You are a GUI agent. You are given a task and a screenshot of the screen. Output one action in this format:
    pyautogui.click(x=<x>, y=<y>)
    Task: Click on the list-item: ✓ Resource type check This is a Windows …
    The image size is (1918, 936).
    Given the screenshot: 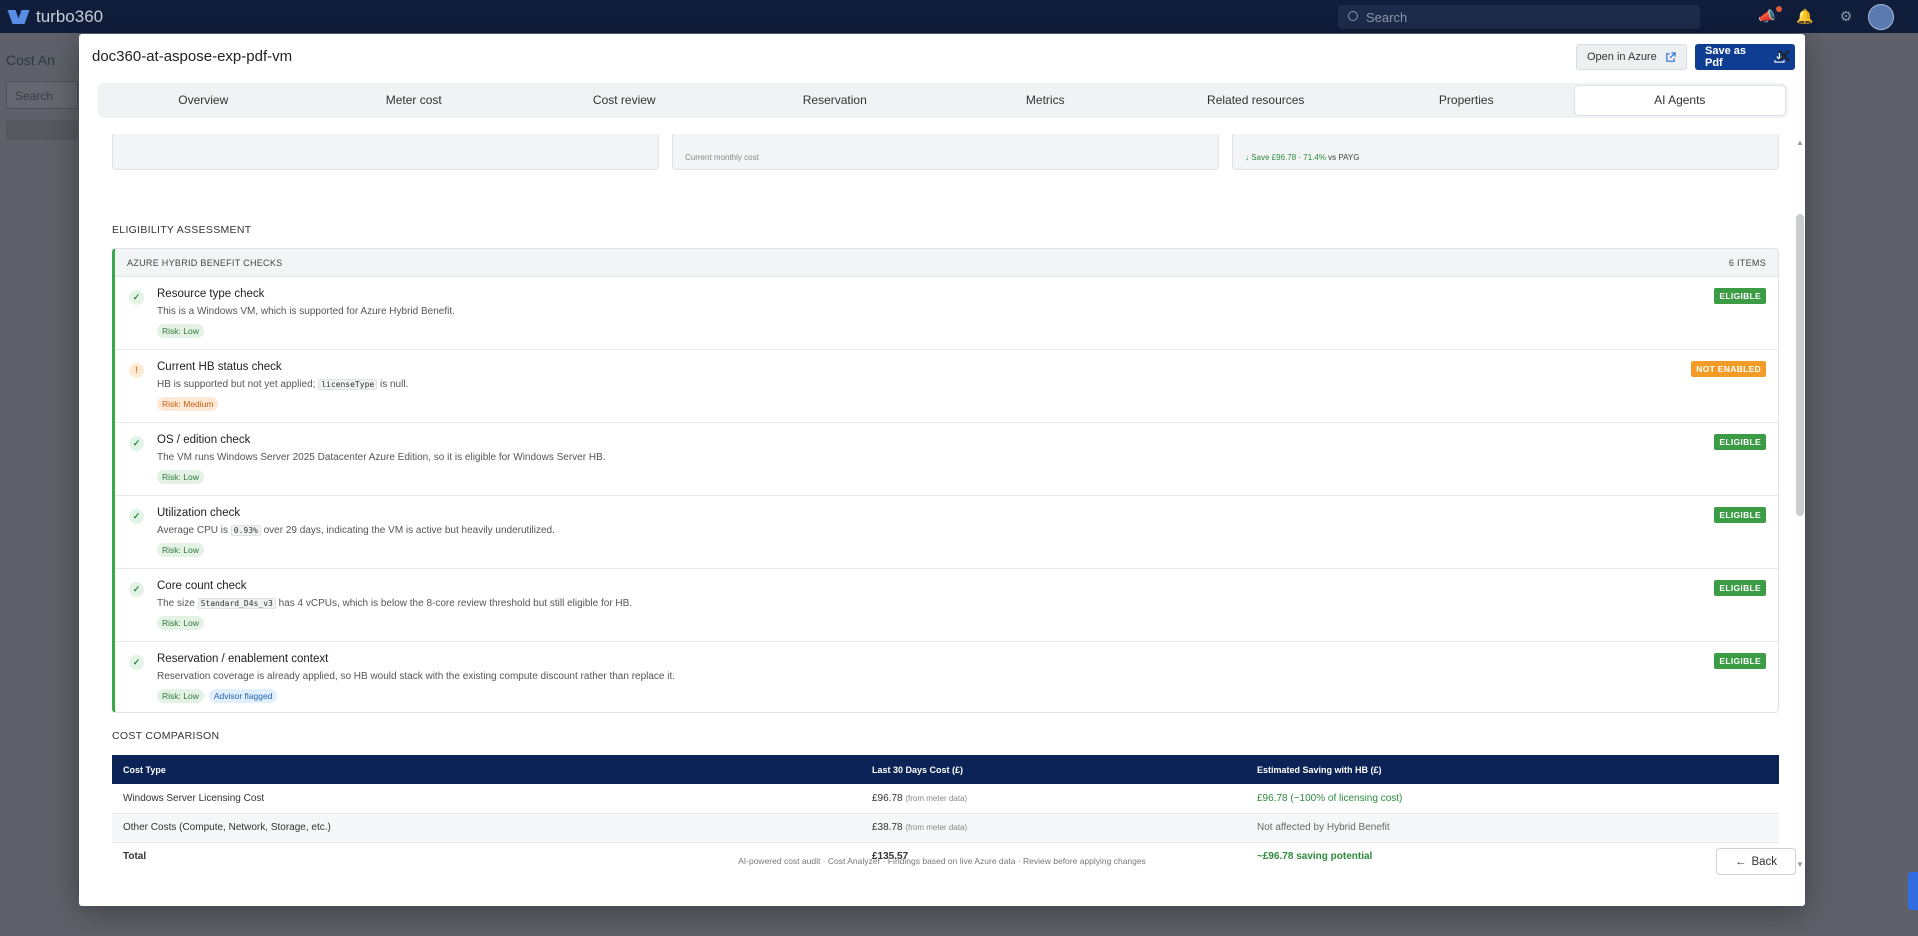 What is the action you would take?
    pyautogui.click(x=946, y=313)
    